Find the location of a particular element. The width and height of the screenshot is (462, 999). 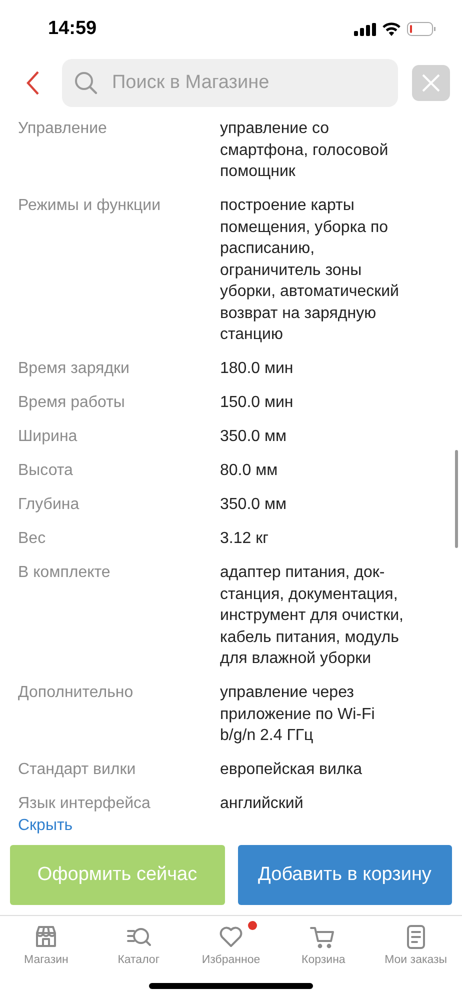

spec-label: Режимы и функции is located at coordinates (90, 206).